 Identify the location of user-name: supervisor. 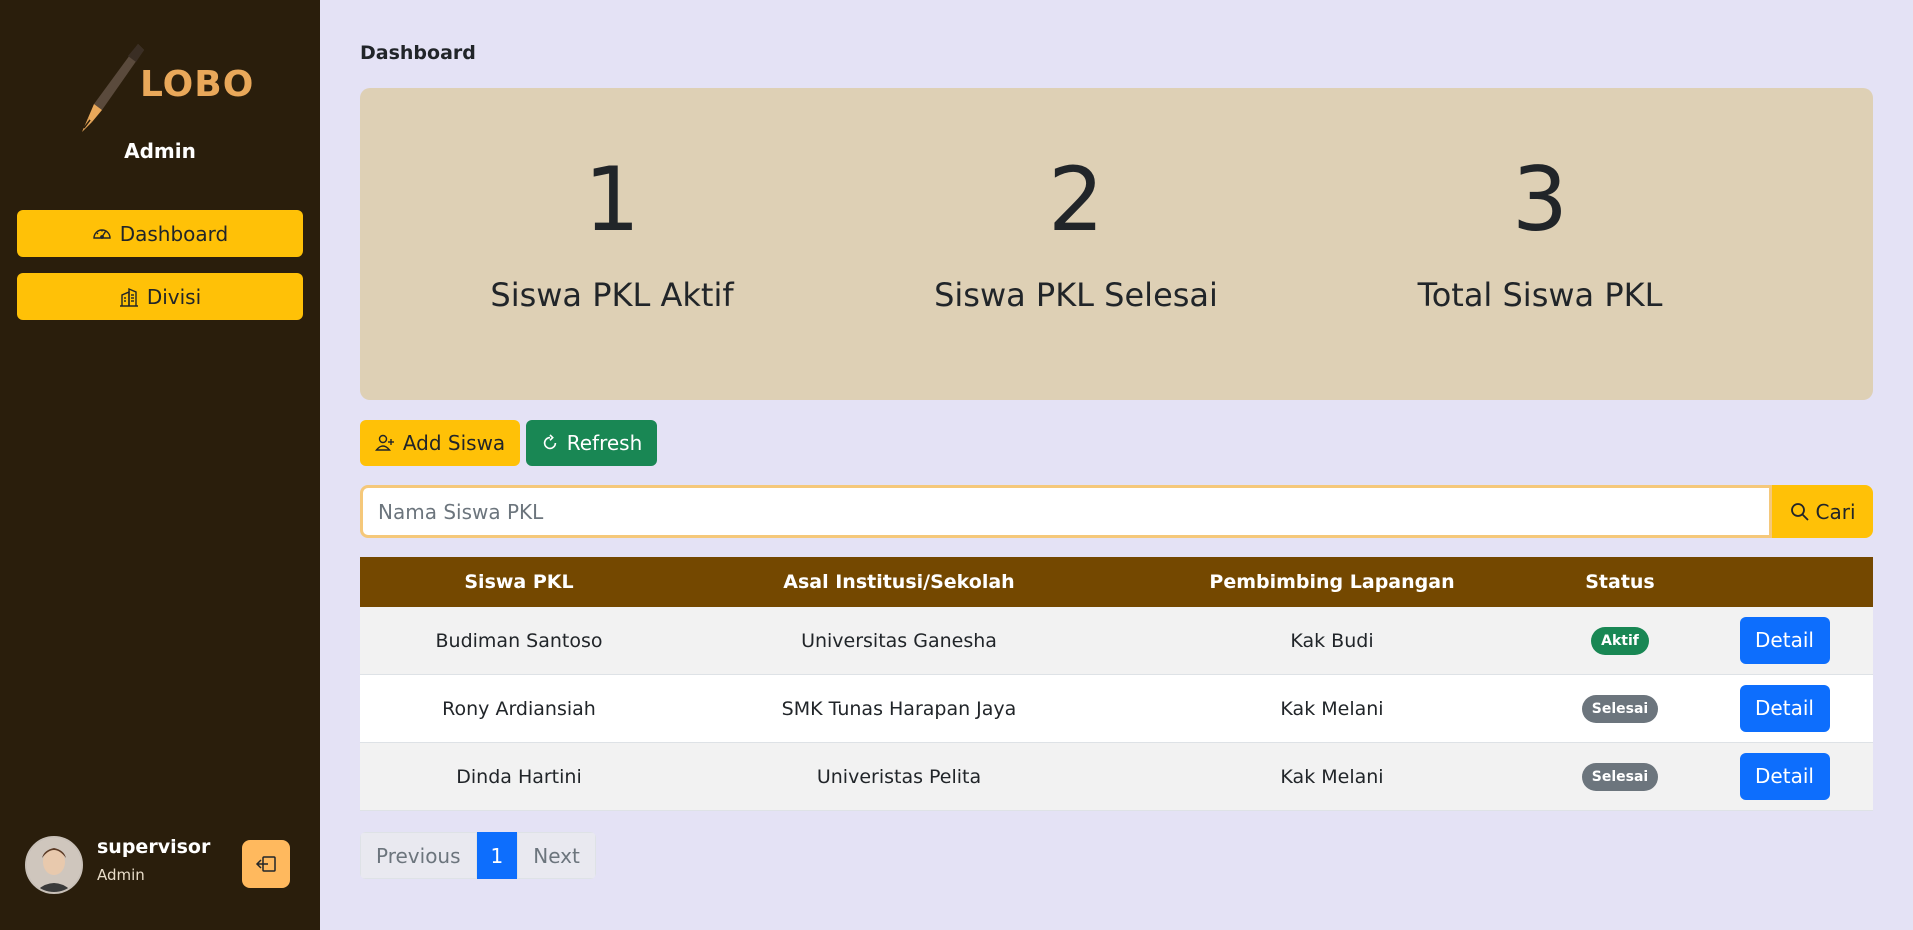
(154, 847).